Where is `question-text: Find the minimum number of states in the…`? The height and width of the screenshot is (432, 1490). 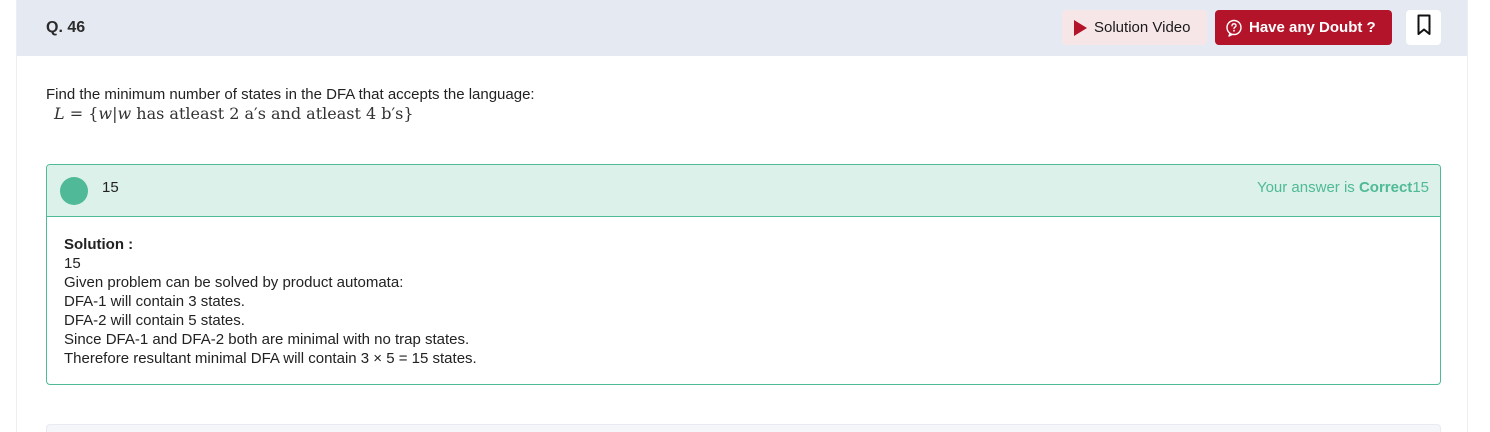
question-text: Find the minimum number of states in the… is located at coordinates (290, 94).